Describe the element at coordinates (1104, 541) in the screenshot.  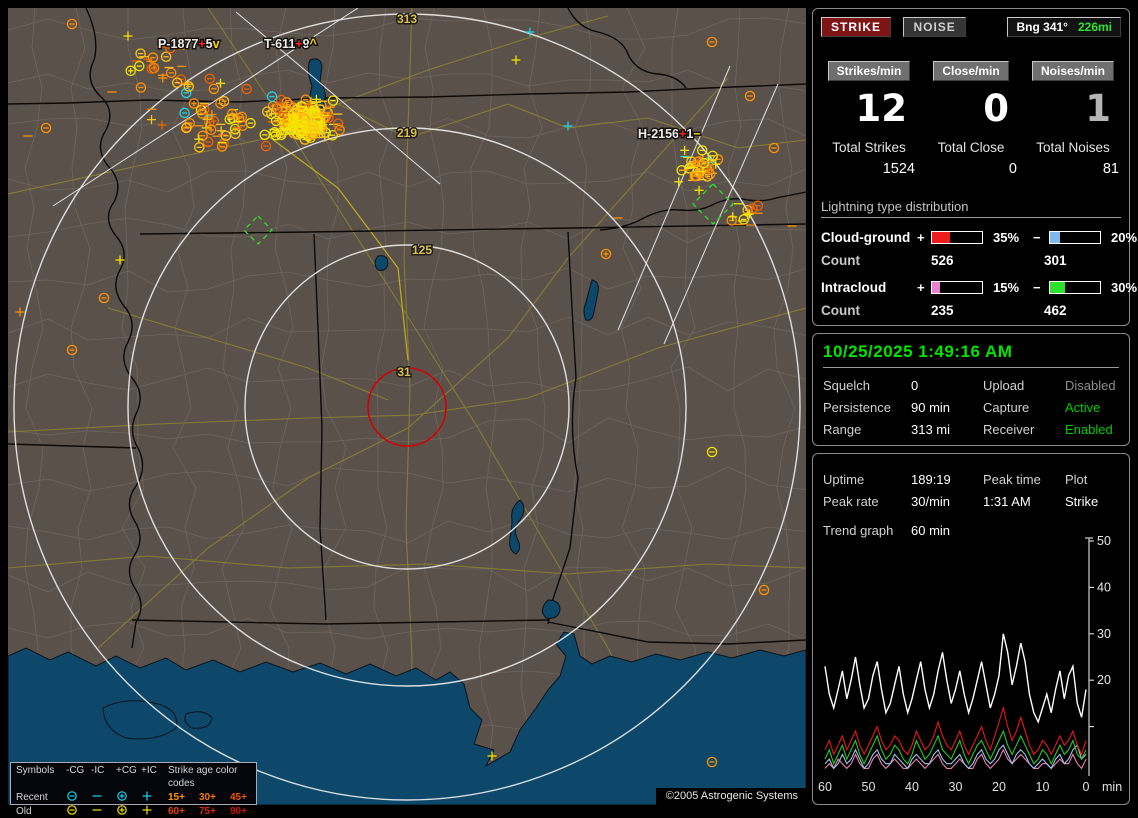
I see `y-tick-label: 50` at that location.